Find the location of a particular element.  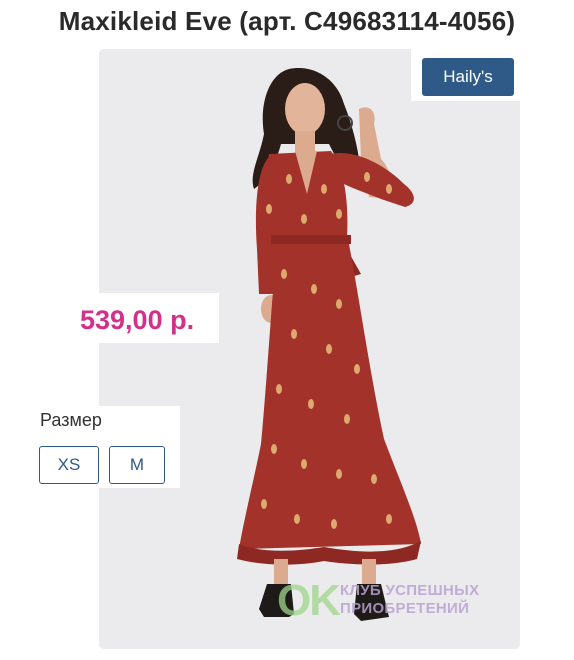

product-price: 539,00 р. is located at coordinates (137, 320).